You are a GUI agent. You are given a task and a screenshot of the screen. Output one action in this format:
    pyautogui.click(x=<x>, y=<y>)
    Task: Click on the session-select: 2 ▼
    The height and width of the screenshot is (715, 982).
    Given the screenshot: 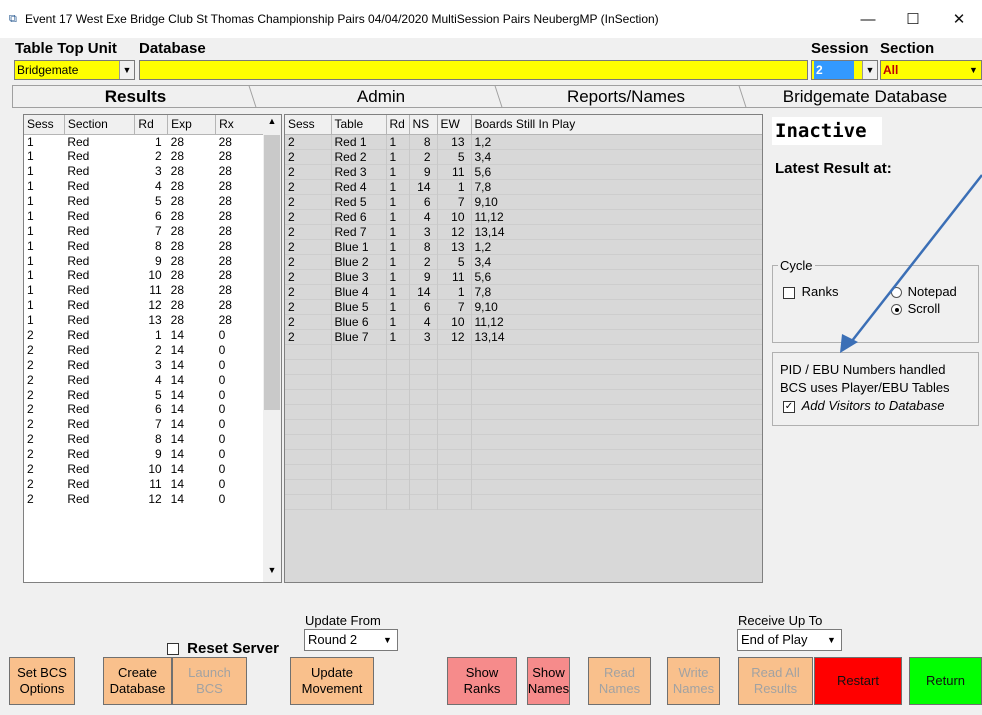 What is the action you would take?
    pyautogui.click(x=844, y=70)
    